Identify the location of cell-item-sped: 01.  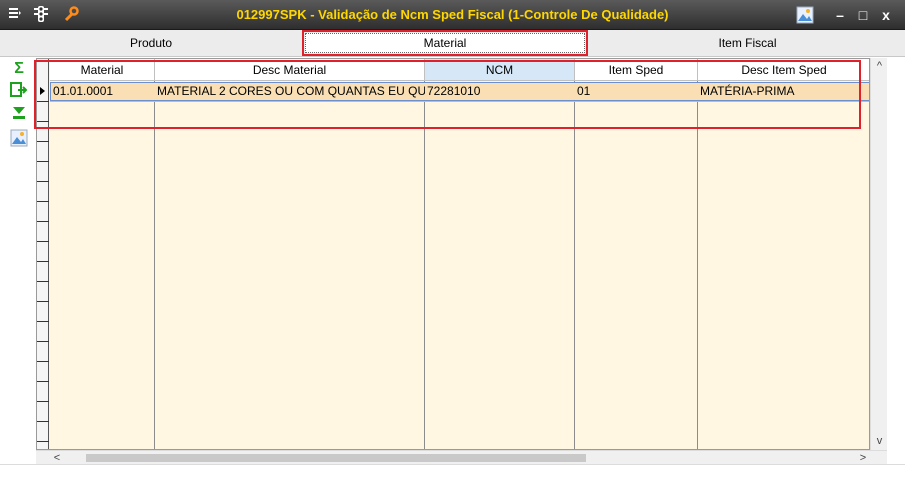
(636, 91).